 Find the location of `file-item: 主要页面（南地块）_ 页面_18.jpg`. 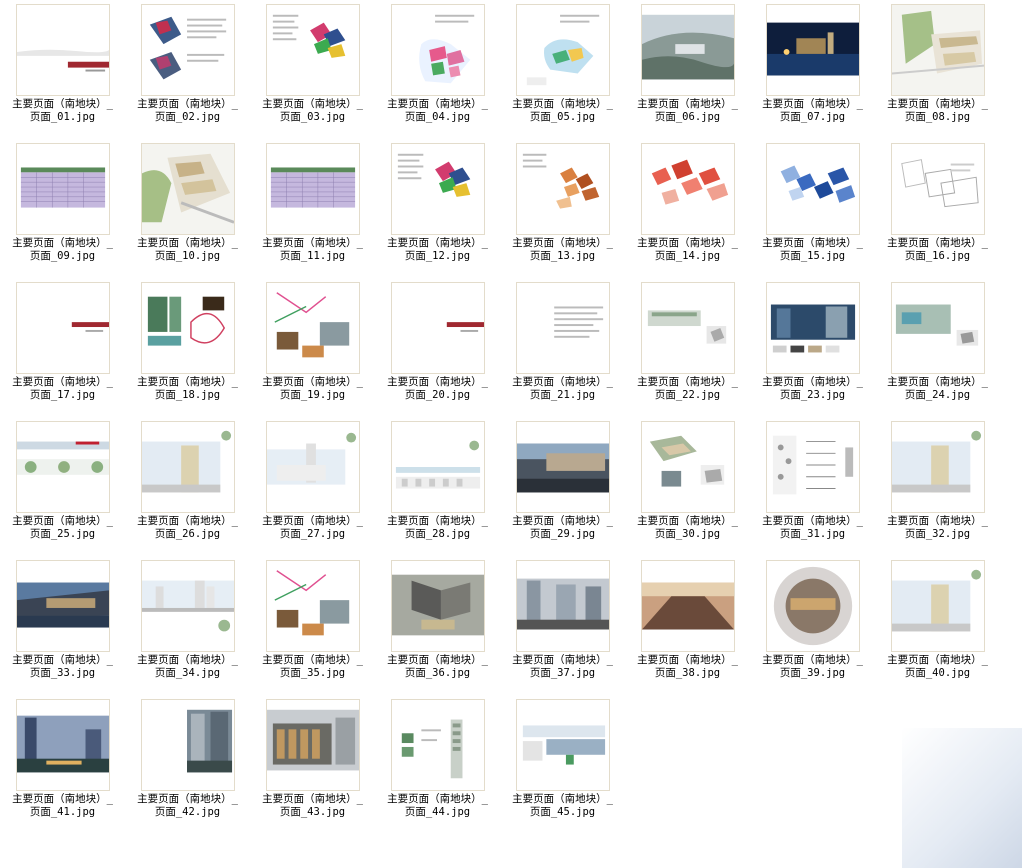

file-item: 主要页面（南地块）_ 页面_18.jpg is located at coordinates (187, 347).